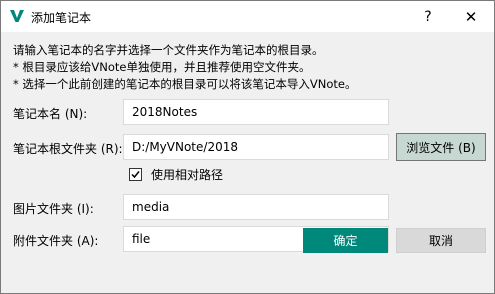  What do you see at coordinates (68, 149) in the screenshot?
I see `root-folder-label: 笔记本根文件夹 (R):` at bounding box center [68, 149].